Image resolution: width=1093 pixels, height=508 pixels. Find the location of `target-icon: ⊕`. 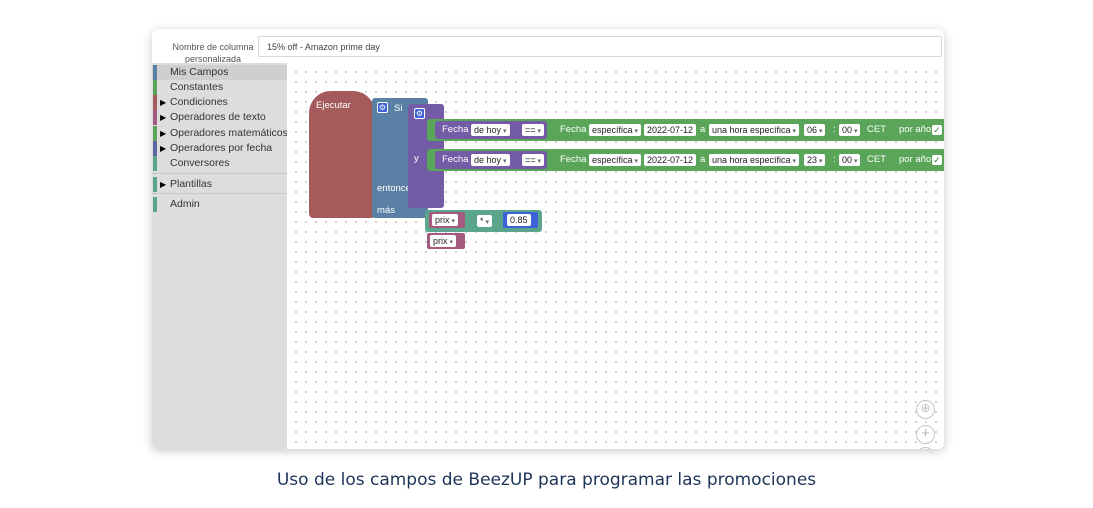

target-icon: ⊕ is located at coordinates (925, 409).